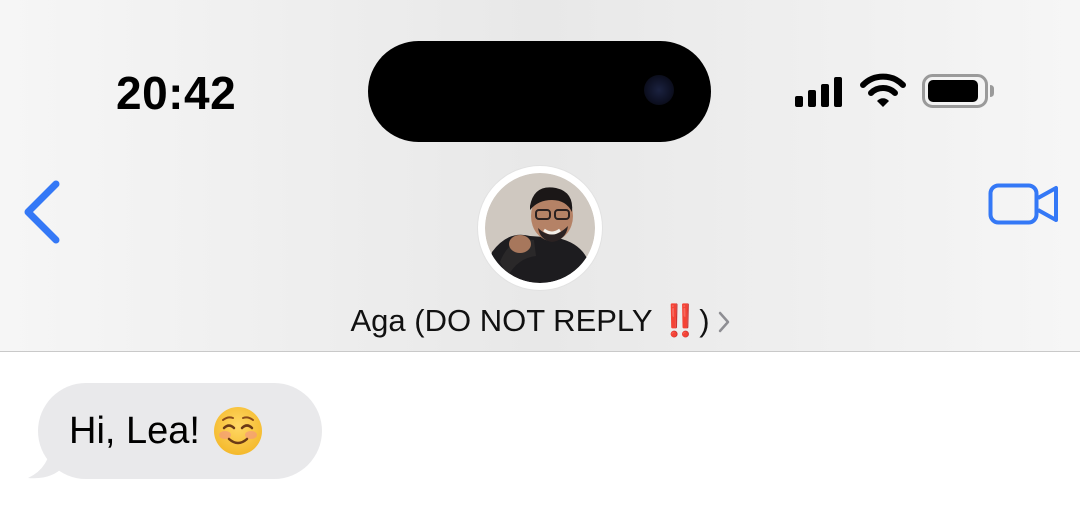 This screenshot has width=1080, height=522. Describe the element at coordinates (540, 228) in the screenshot. I see `contact-avatar` at that location.